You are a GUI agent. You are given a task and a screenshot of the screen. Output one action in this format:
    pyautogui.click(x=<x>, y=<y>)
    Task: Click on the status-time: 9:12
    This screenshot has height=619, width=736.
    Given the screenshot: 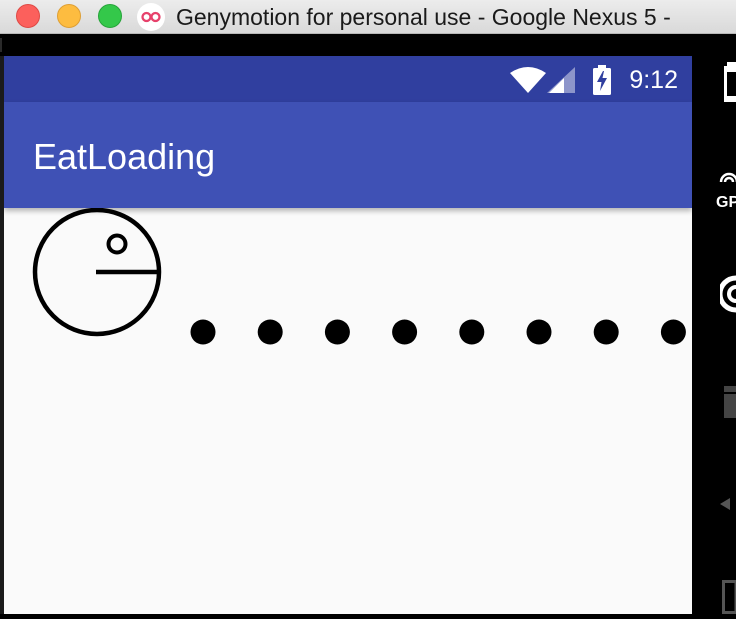 What is the action you would take?
    pyautogui.click(x=653, y=80)
    